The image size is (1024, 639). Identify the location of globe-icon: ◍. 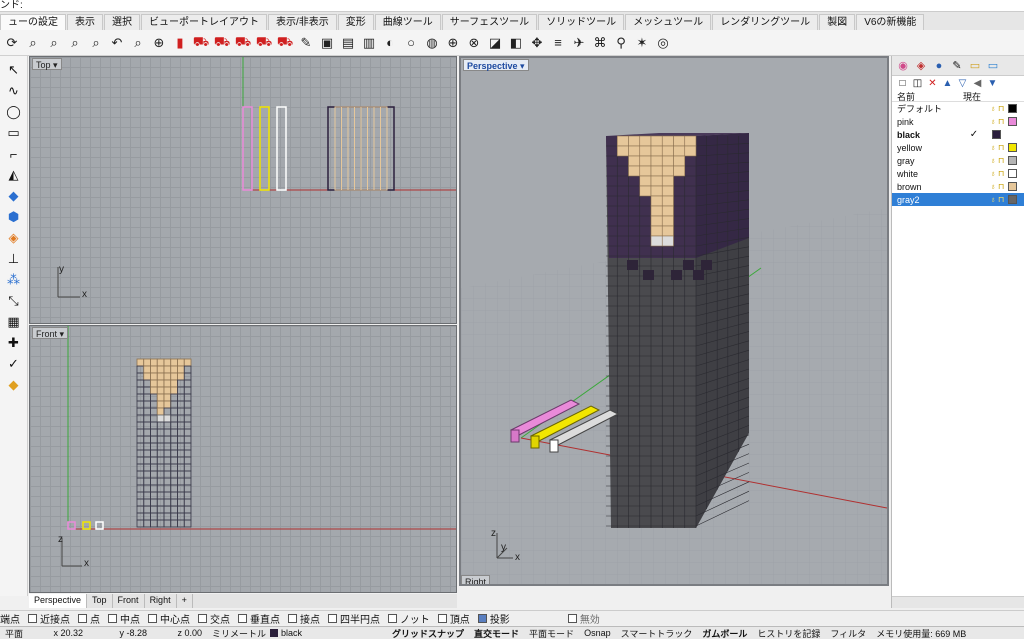
(432, 43).